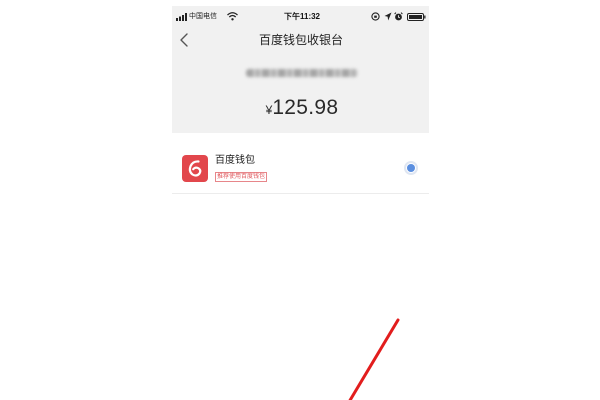 The image size is (600, 400). I want to click on payment-method-row, so click(300, 169).